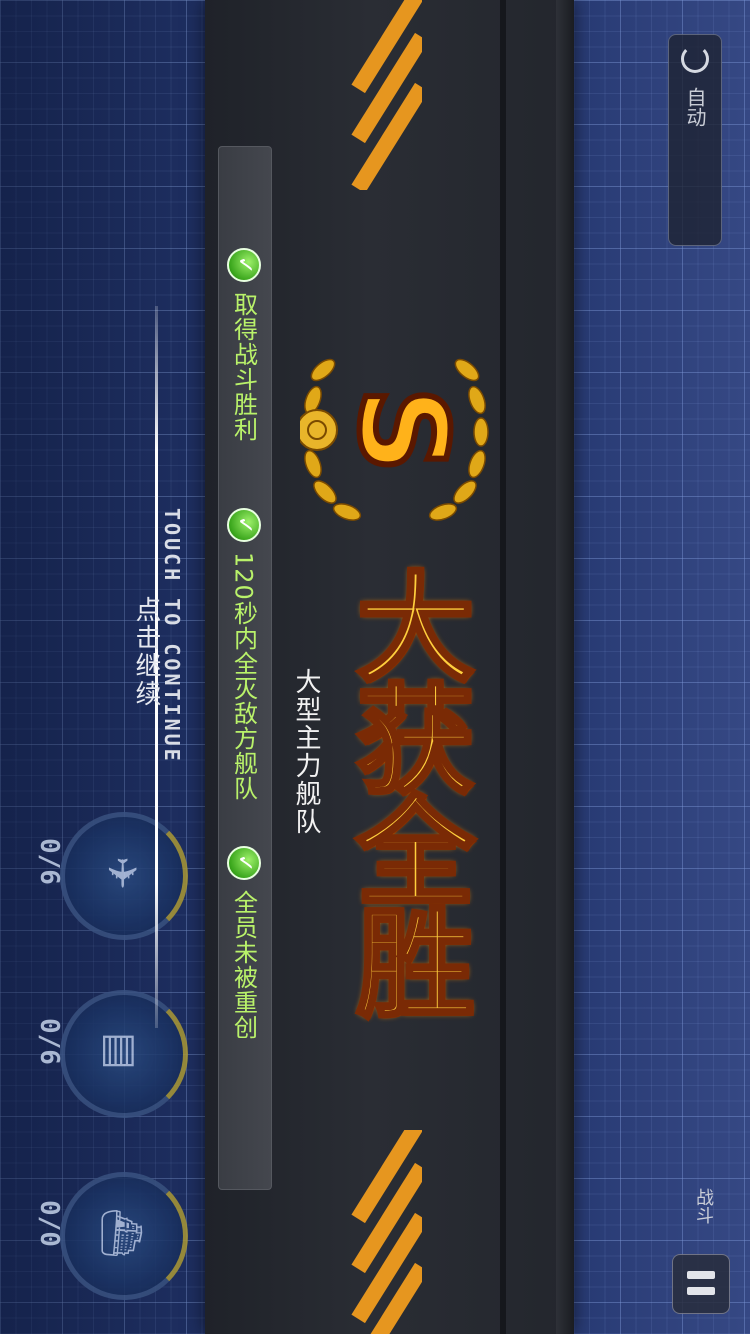  I want to click on objective-label: 120秒内全灭敌方舰队, so click(243, 676).